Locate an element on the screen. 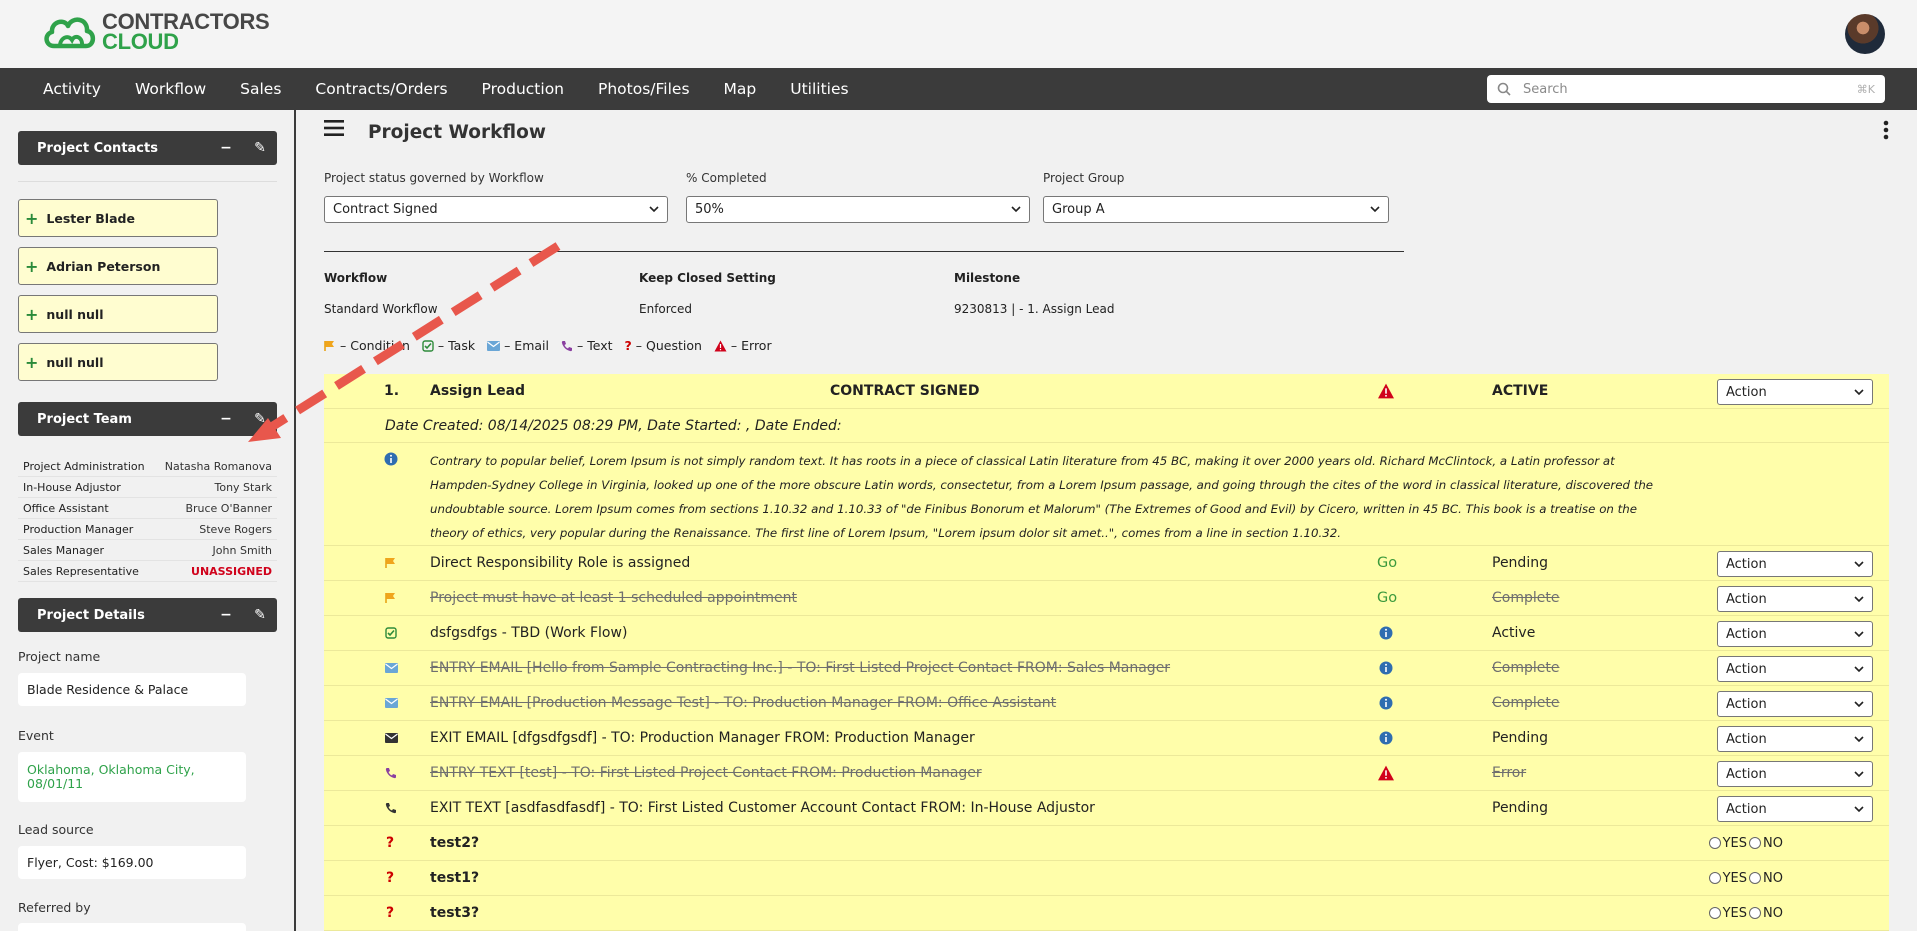 This screenshot has height=931, width=1917. step-number: 1. is located at coordinates (392, 391).